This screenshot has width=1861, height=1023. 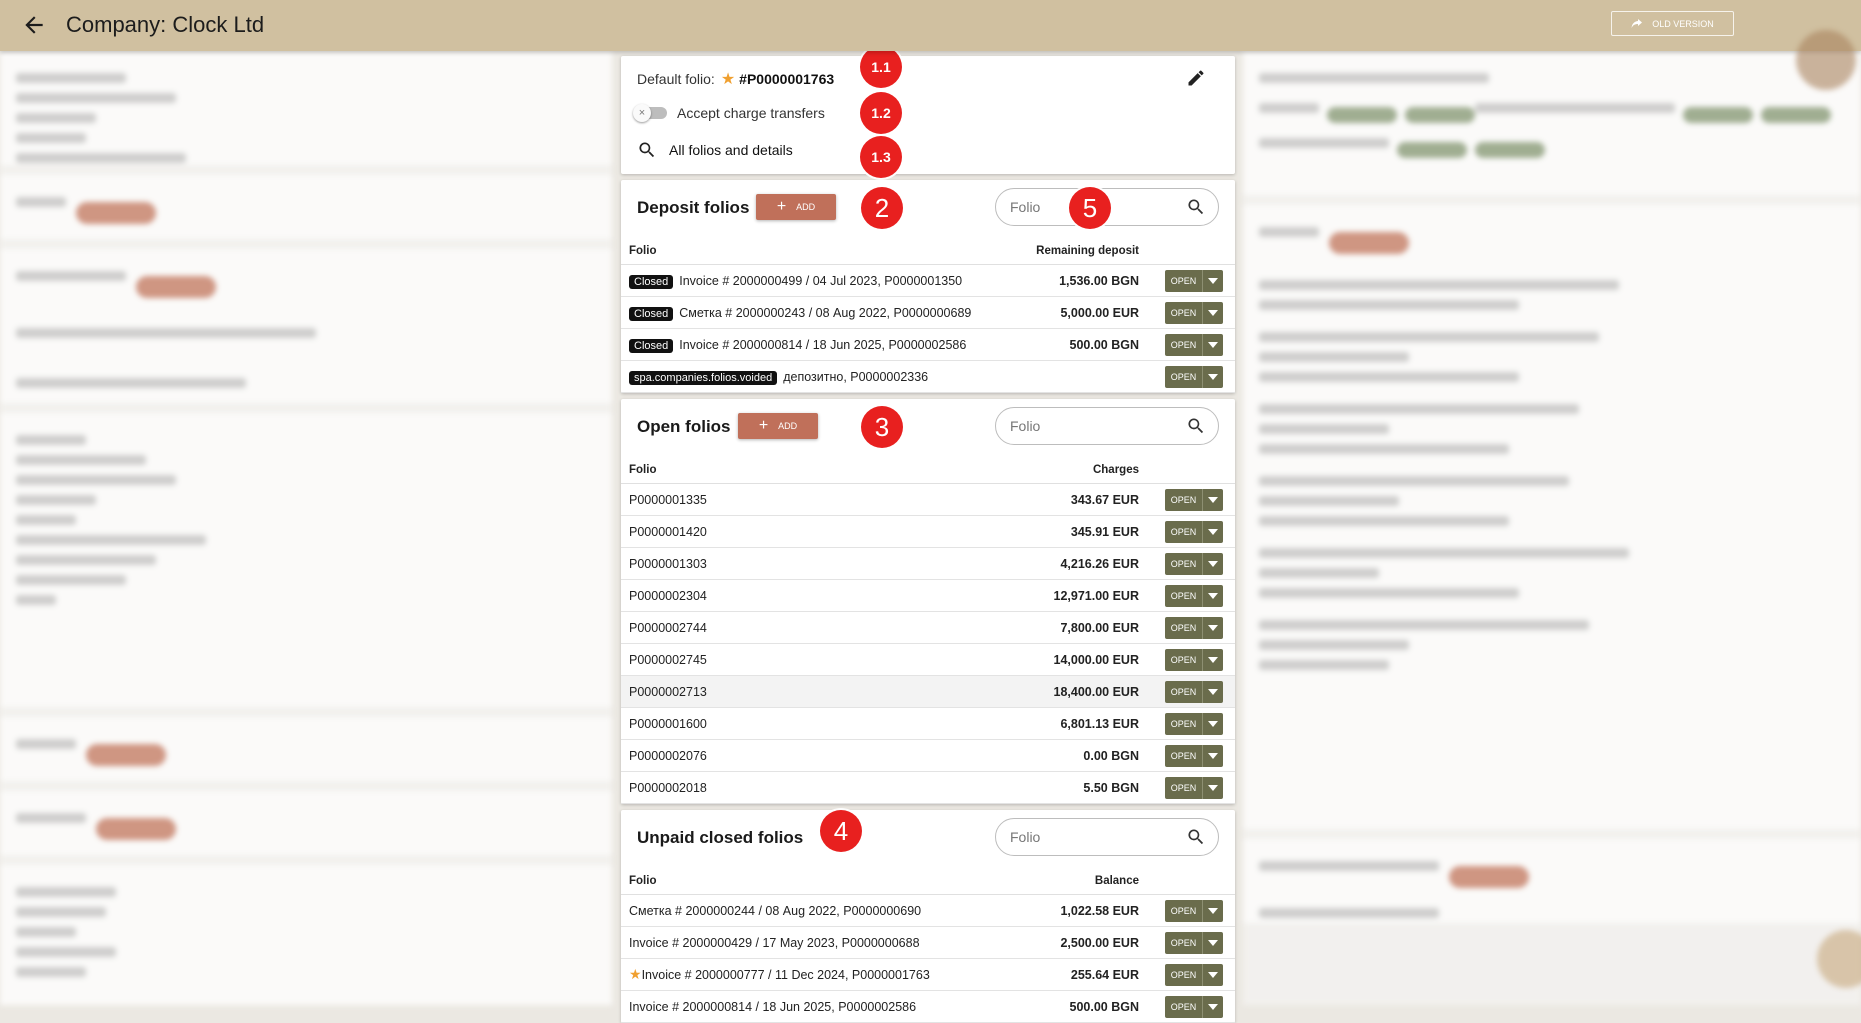 What do you see at coordinates (1064, 376) in the screenshot?
I see `folio-amount` at bounding box center [1064, 376].